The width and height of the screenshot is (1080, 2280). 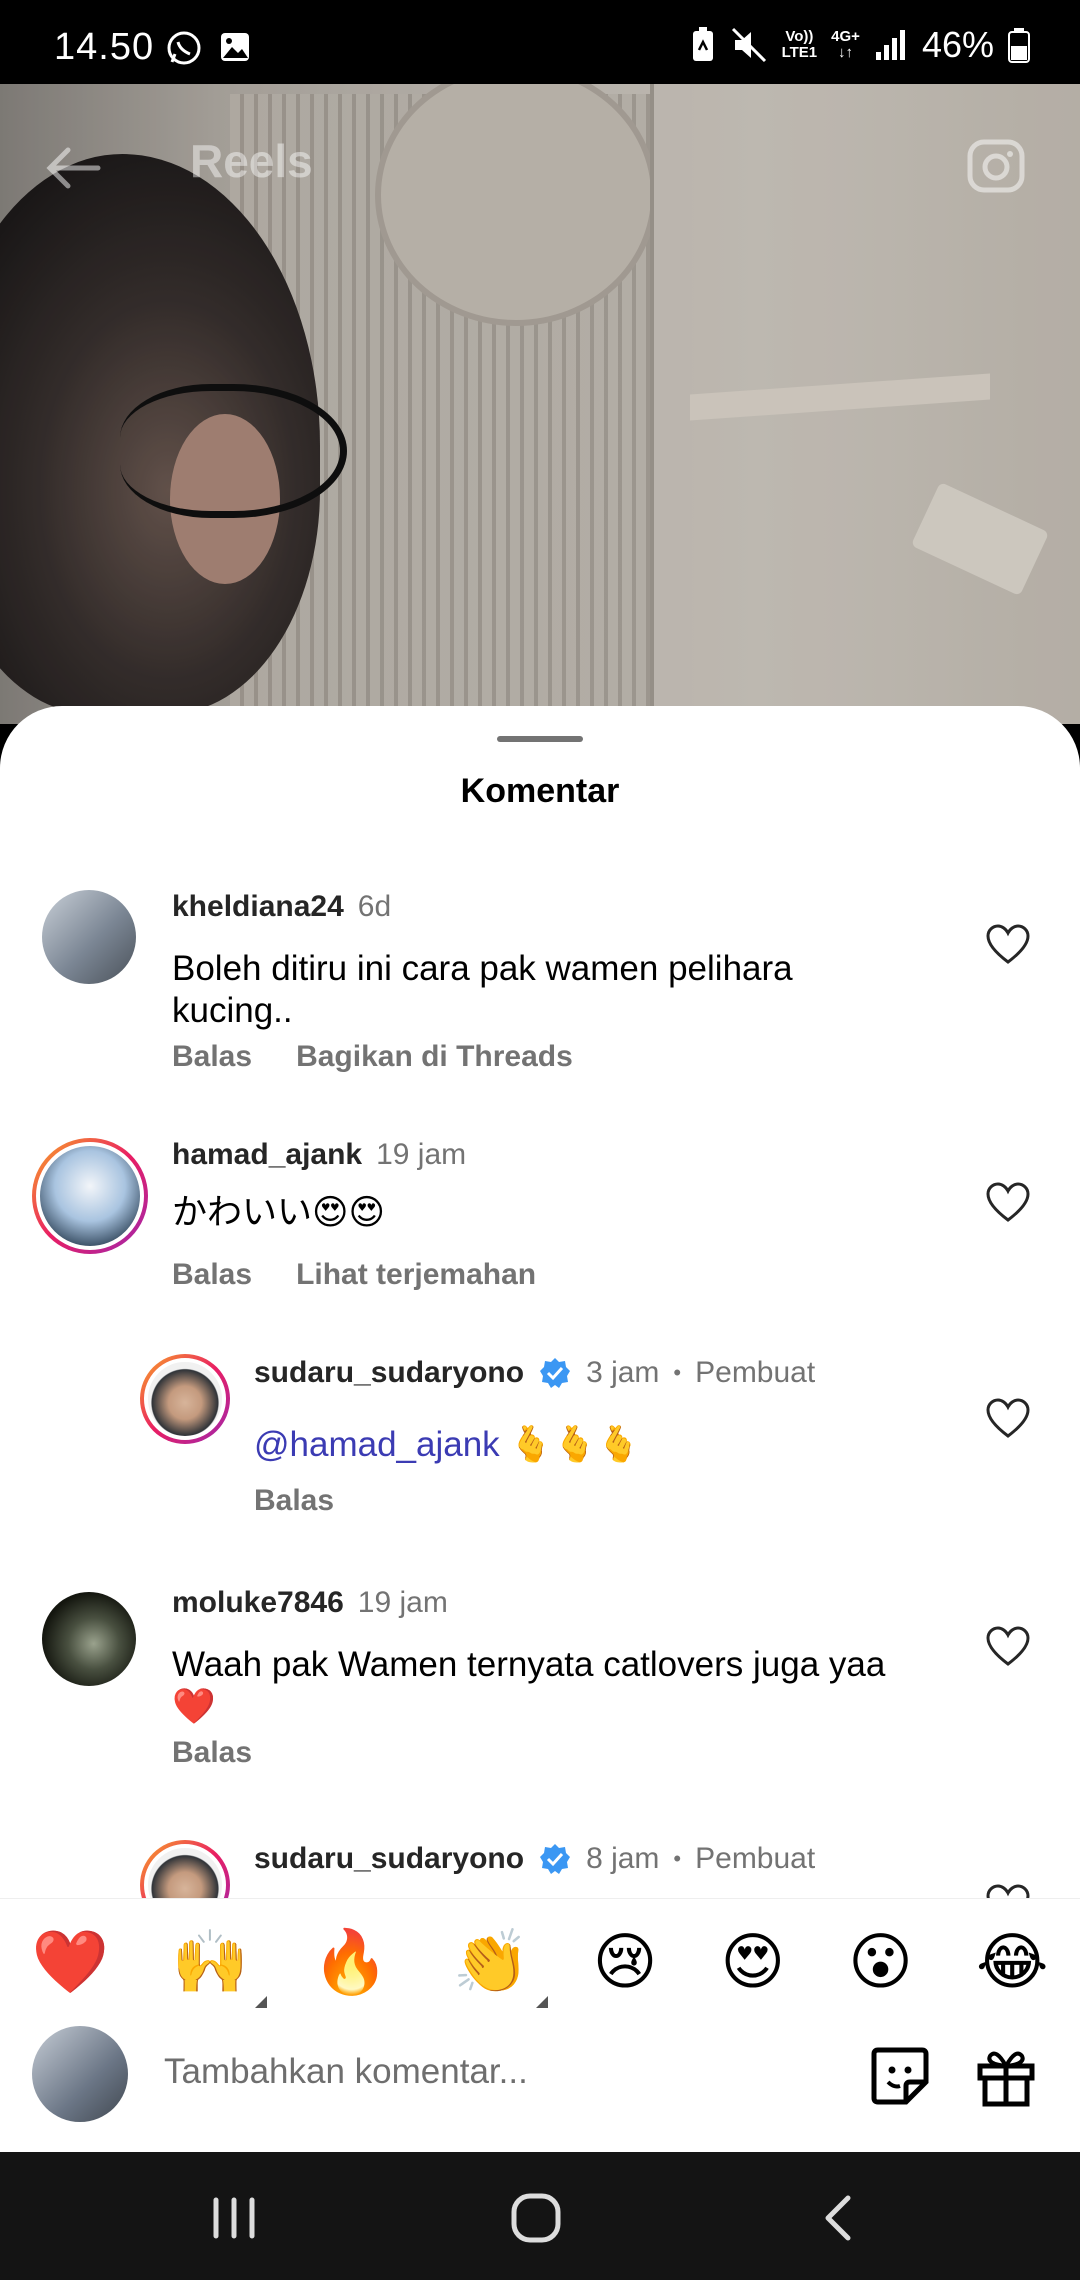 What do you see at coordinates (220, 1970) in the screenshot?
I see `emoji-raised-hands: 🙌` at bounding box center [220, 1970].